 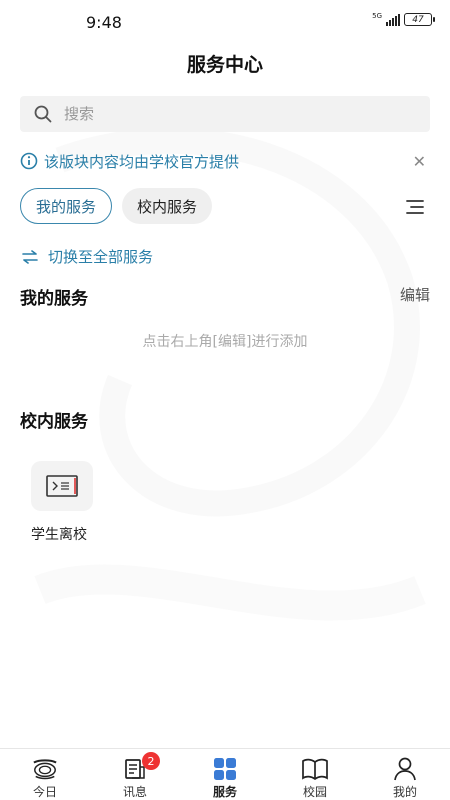 What do you see at coordinates (134, 792) in the screenshot?
I see `nav-label-messages: 讯息` at bounding box center [134, 792].